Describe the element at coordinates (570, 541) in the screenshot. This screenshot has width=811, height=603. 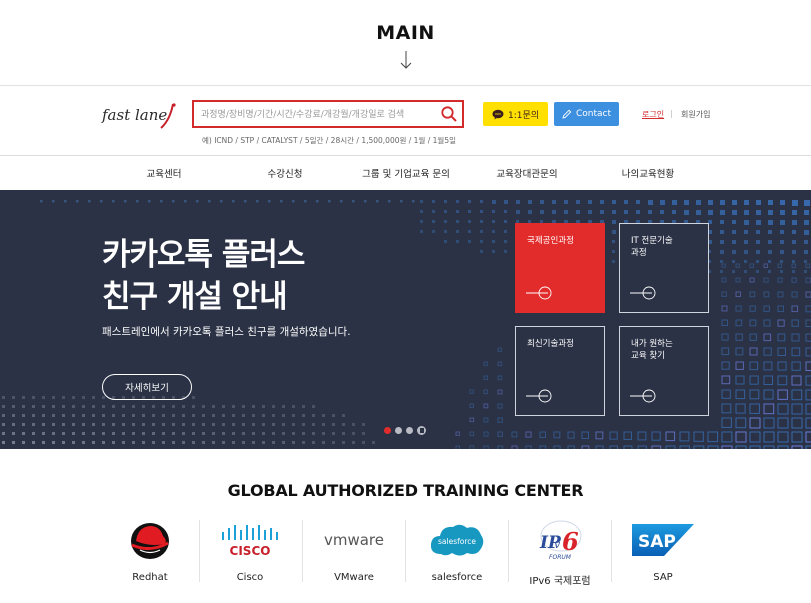
I see `svg-text: 6` at that location.